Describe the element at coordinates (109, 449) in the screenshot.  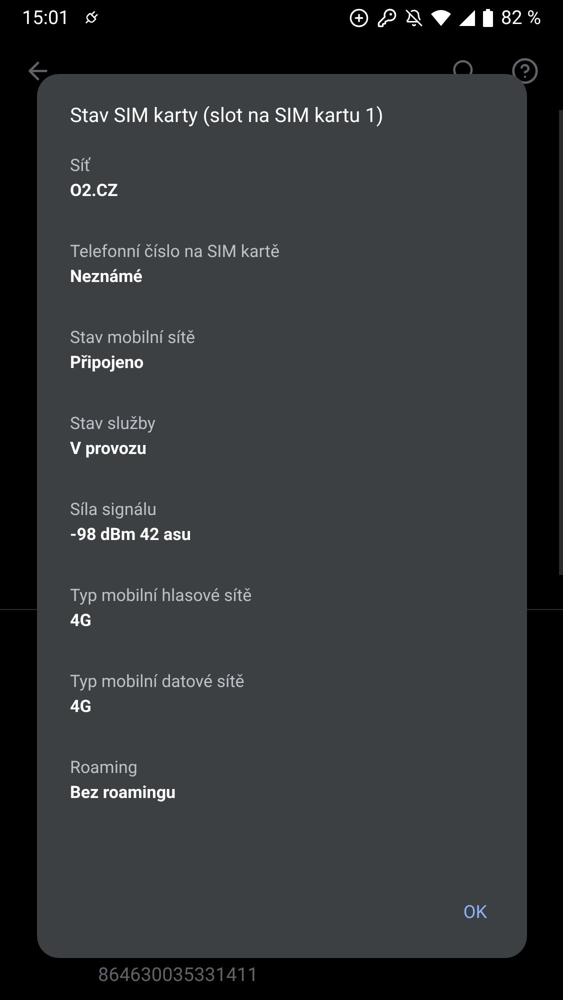
I see `info-value: V provozu` at that location.